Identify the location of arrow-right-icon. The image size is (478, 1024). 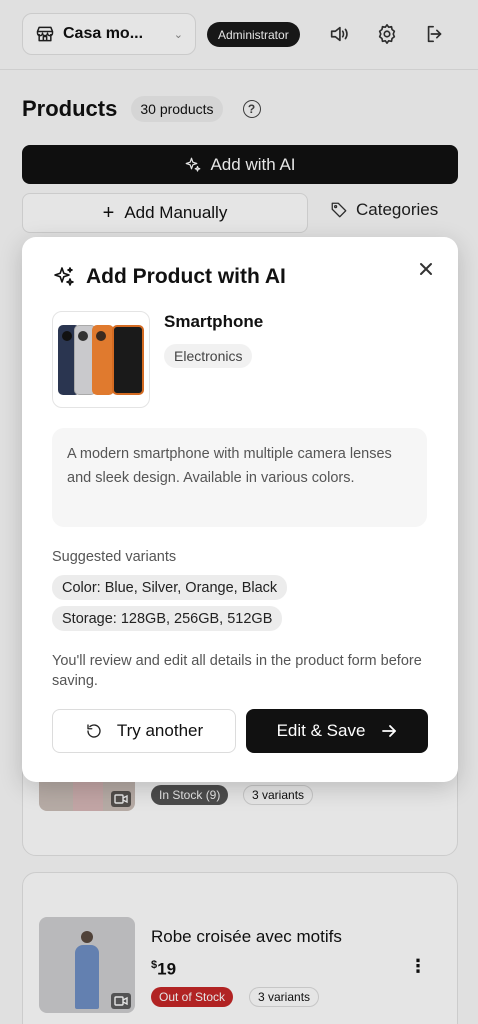
(389, 731).